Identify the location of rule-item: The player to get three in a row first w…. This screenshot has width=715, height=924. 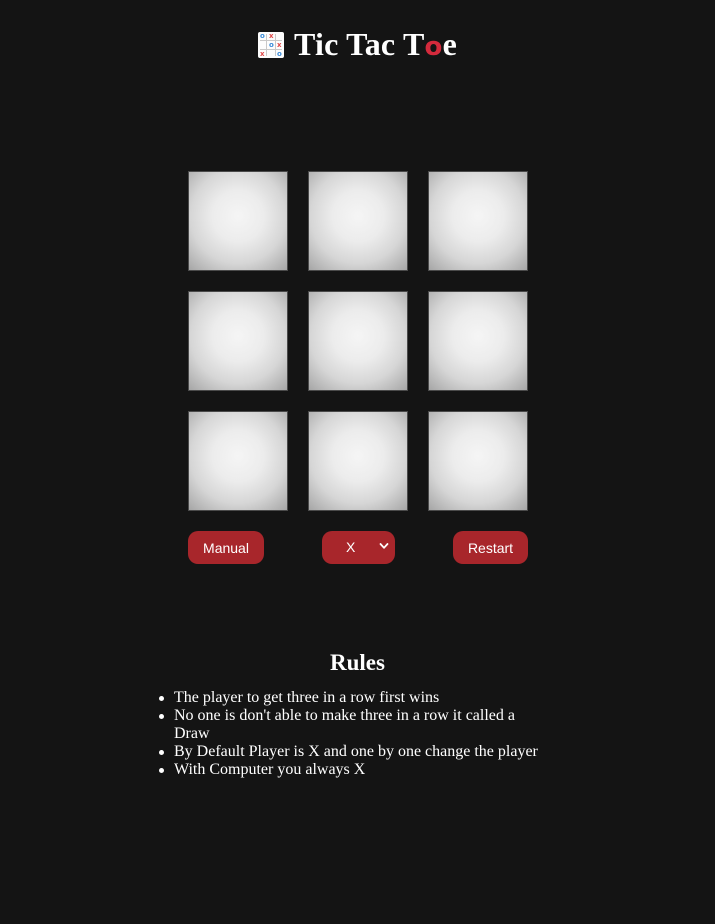
(356, 698).